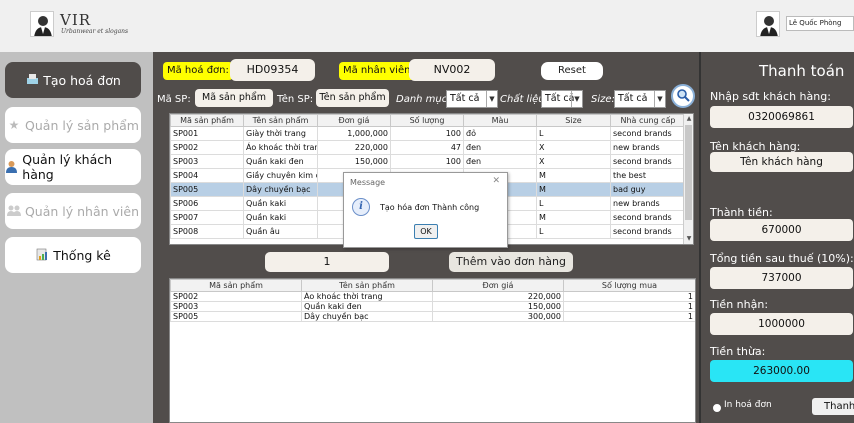 This screenshot has width=854, height=423. What do you see at coordinates (198, 71) in the screenshot?
I see `invoice-code-label: Mã hoá đơn:` at bounding box center [198, 71].